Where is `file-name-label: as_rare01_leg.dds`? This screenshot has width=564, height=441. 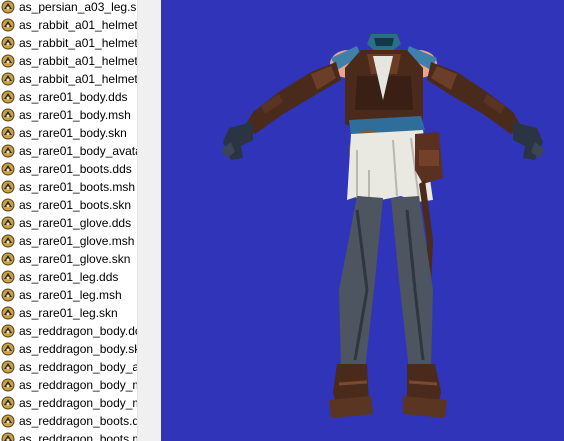 file-name-label: as_rare01_leg.dds is located at coordinates (69, 277).